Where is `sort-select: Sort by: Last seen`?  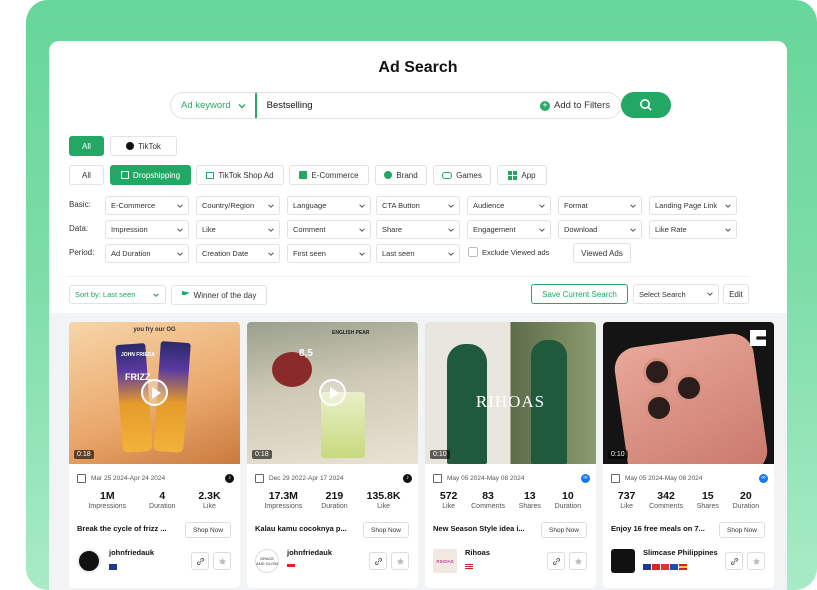
sort-select: Sort by: Last seen is located at coordinates (117, 294).